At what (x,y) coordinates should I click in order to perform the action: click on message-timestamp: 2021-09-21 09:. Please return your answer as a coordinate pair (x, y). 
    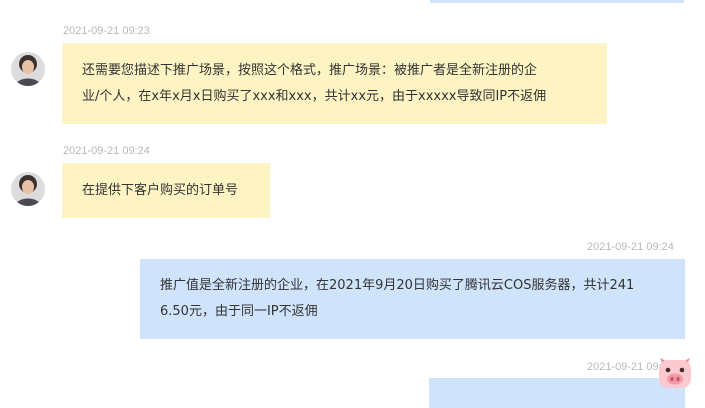
    Looking at the image, I should click on (624, 367).